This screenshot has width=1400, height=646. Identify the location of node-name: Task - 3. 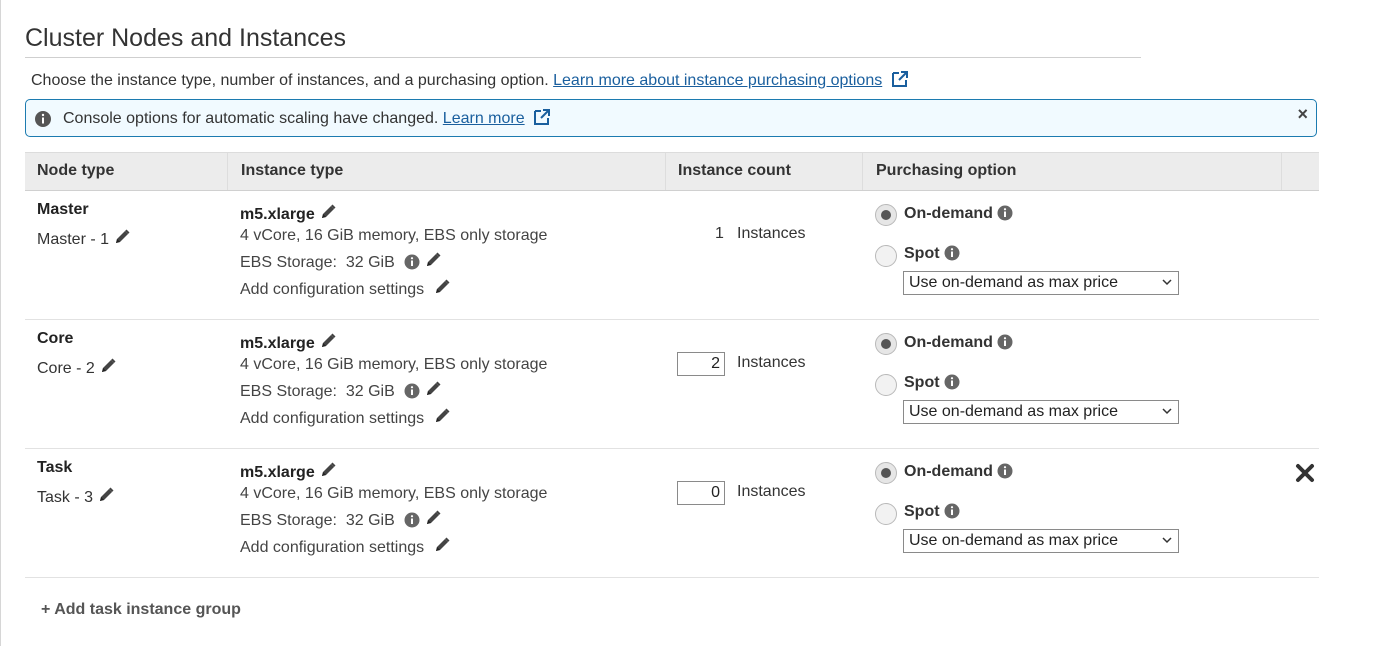
(76, 496).